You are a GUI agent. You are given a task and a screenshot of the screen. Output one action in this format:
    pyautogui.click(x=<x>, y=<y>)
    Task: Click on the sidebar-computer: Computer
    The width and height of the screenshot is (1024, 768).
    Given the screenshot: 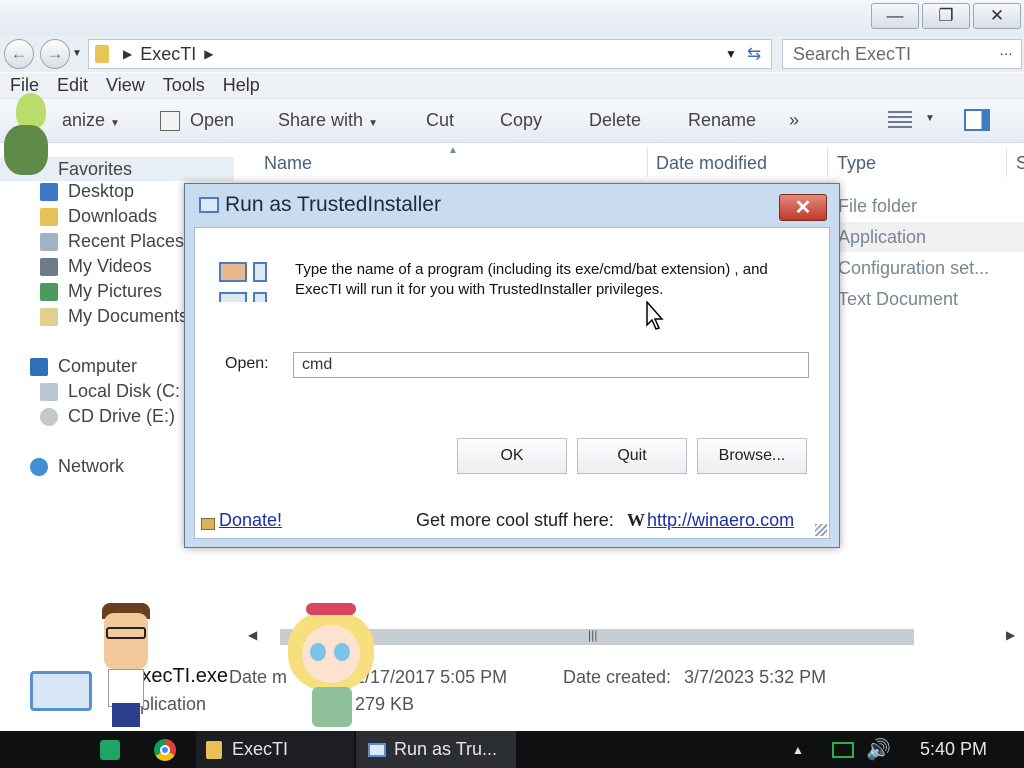 What is the action you would take?
    pyautogui.click(x=83, y=366)
    